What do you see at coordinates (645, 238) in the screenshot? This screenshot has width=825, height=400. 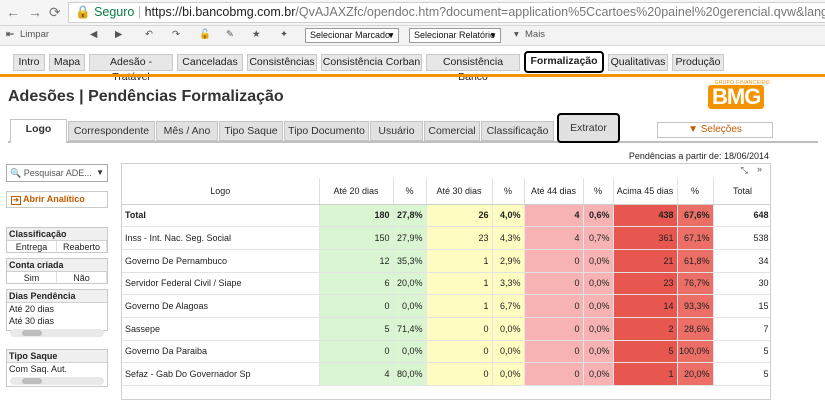 I see `table-cell: 361` at bounding box center [645, 238].